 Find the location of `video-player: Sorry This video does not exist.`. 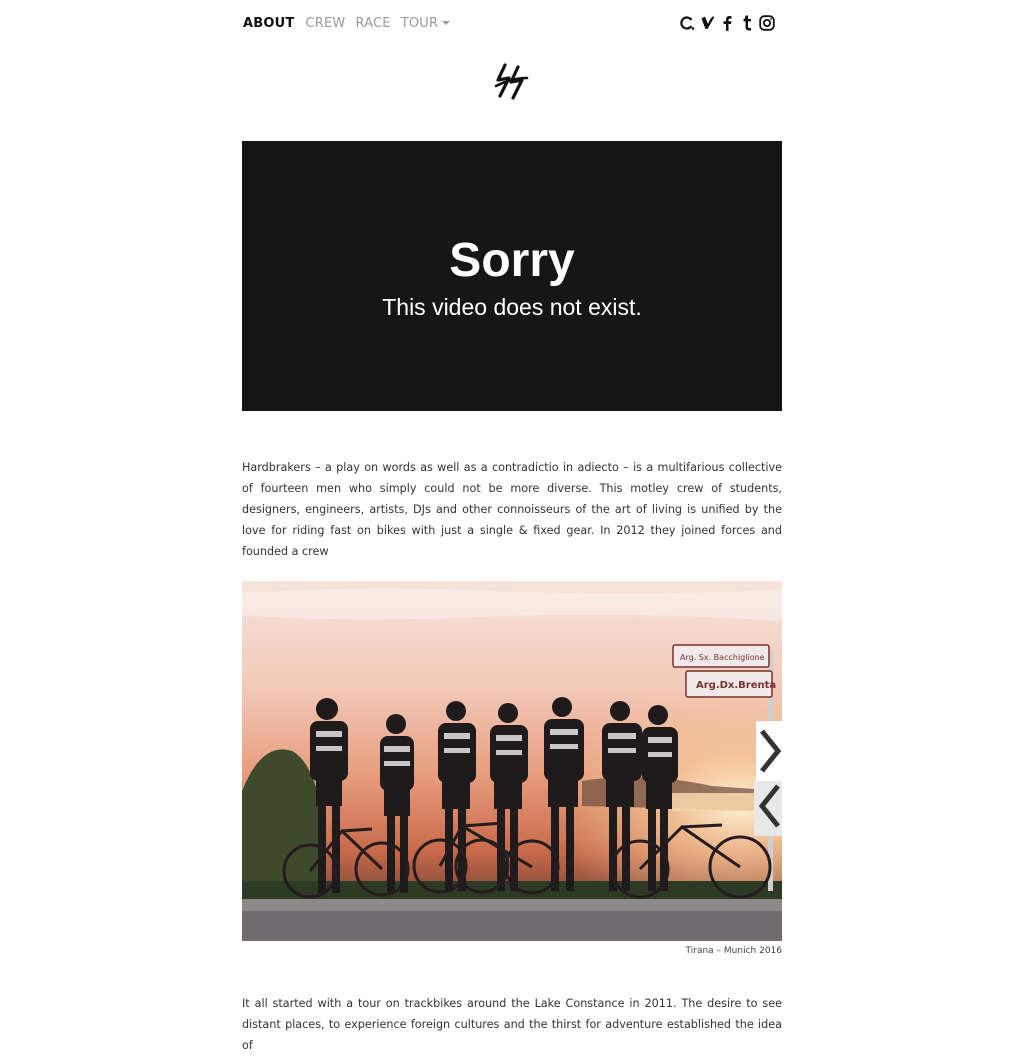

video-player: Sorry This video does not exist. is located at coordinates (512, 276).